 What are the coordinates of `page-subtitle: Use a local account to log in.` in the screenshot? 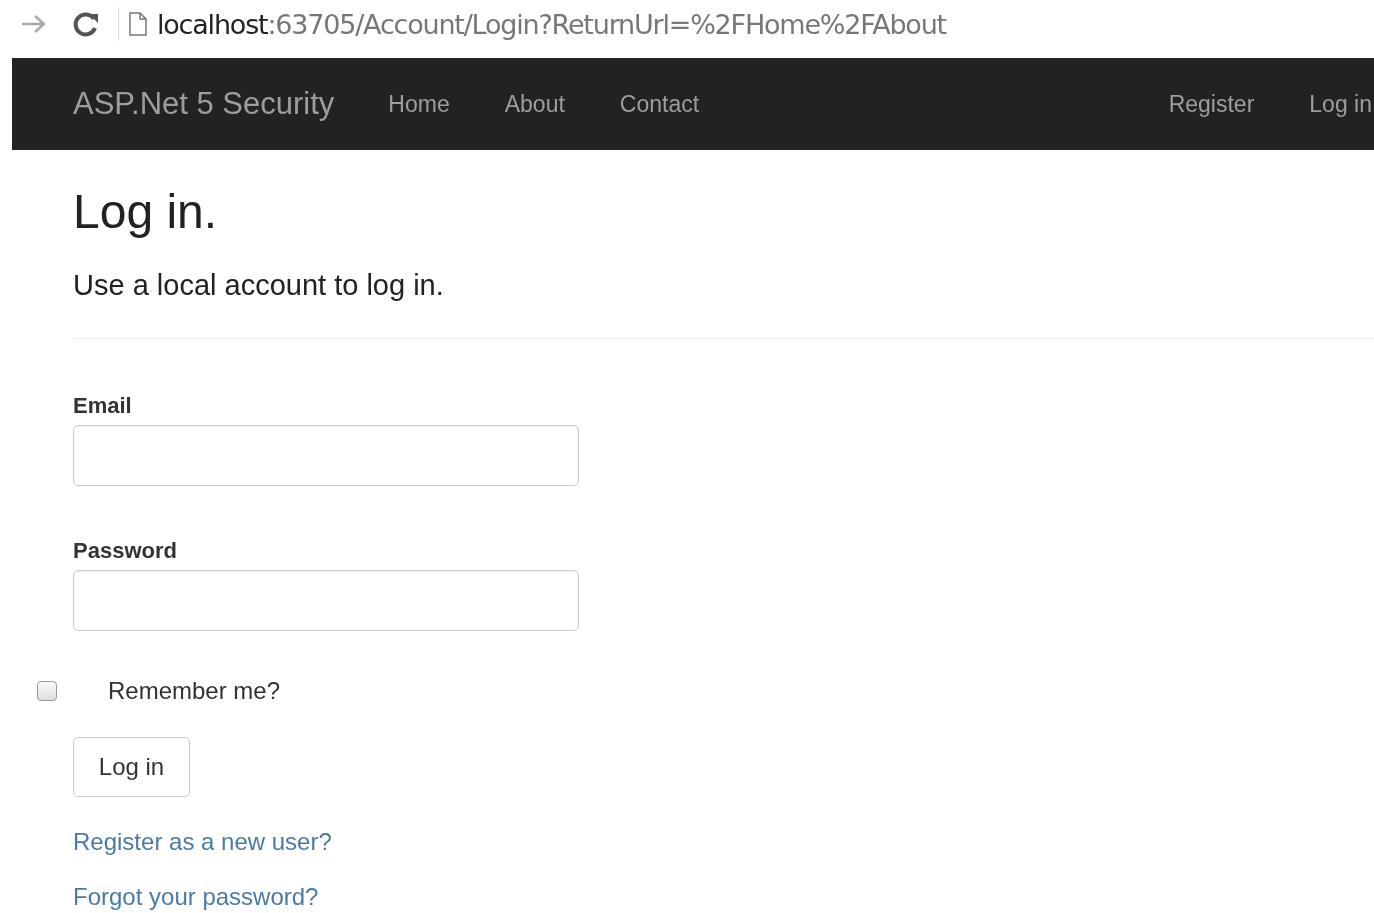 It's located at (259, 285).